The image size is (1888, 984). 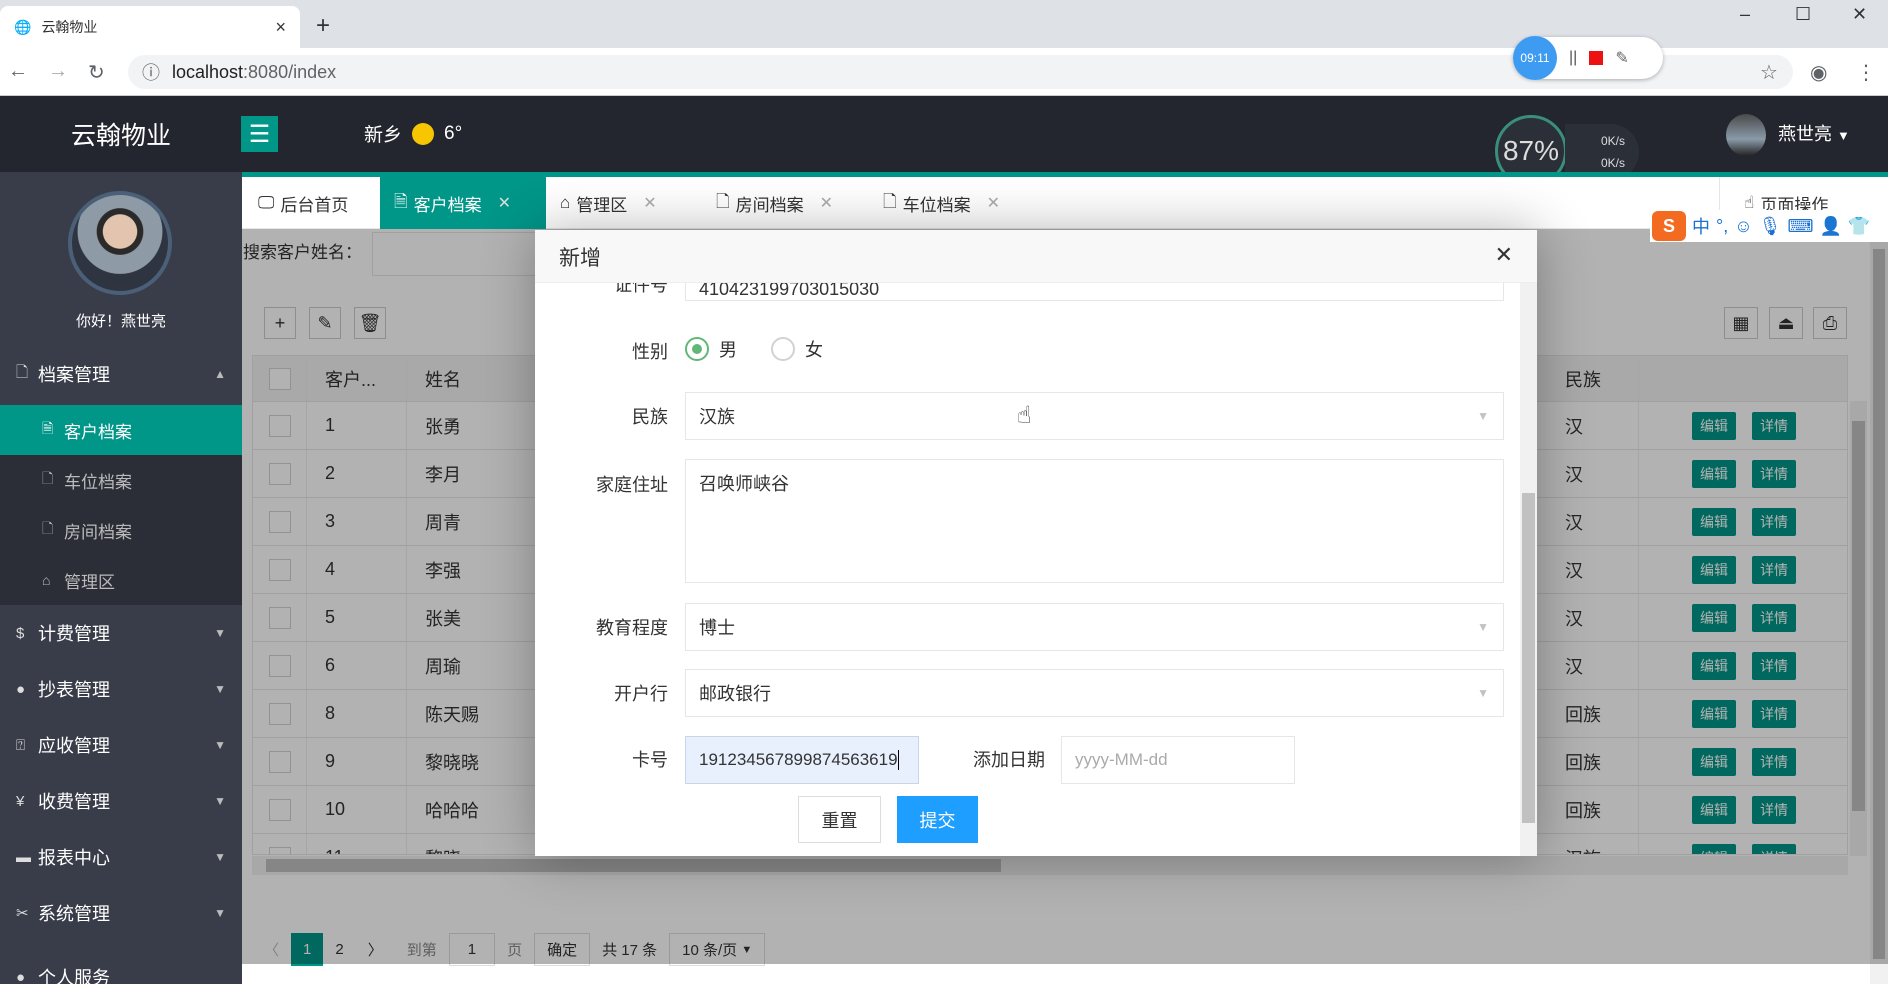 I want to click on weather-city: 新乡, so click(x=383, y=135).